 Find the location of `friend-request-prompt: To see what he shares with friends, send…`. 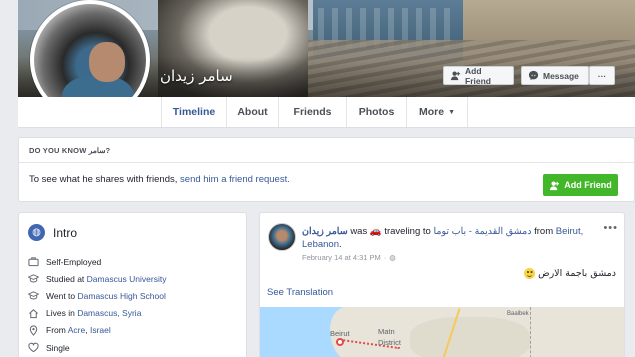

friend-request-prompt: To see what he shares with friends, send… is located at coordinates (159, 179).